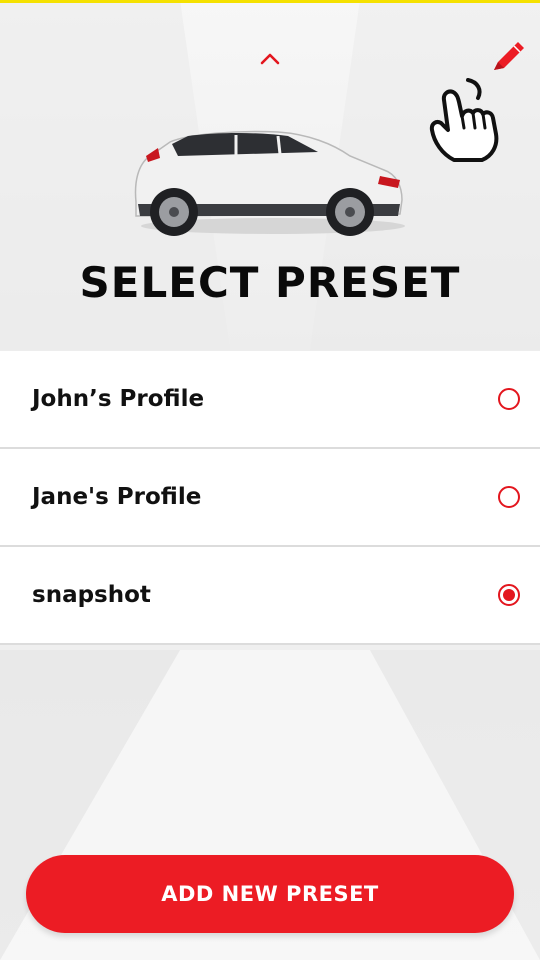 The width and height of the screenshot is (540, 960). I want to click on preset-row-johns-profile: John’s Profile, so click(270, 400).